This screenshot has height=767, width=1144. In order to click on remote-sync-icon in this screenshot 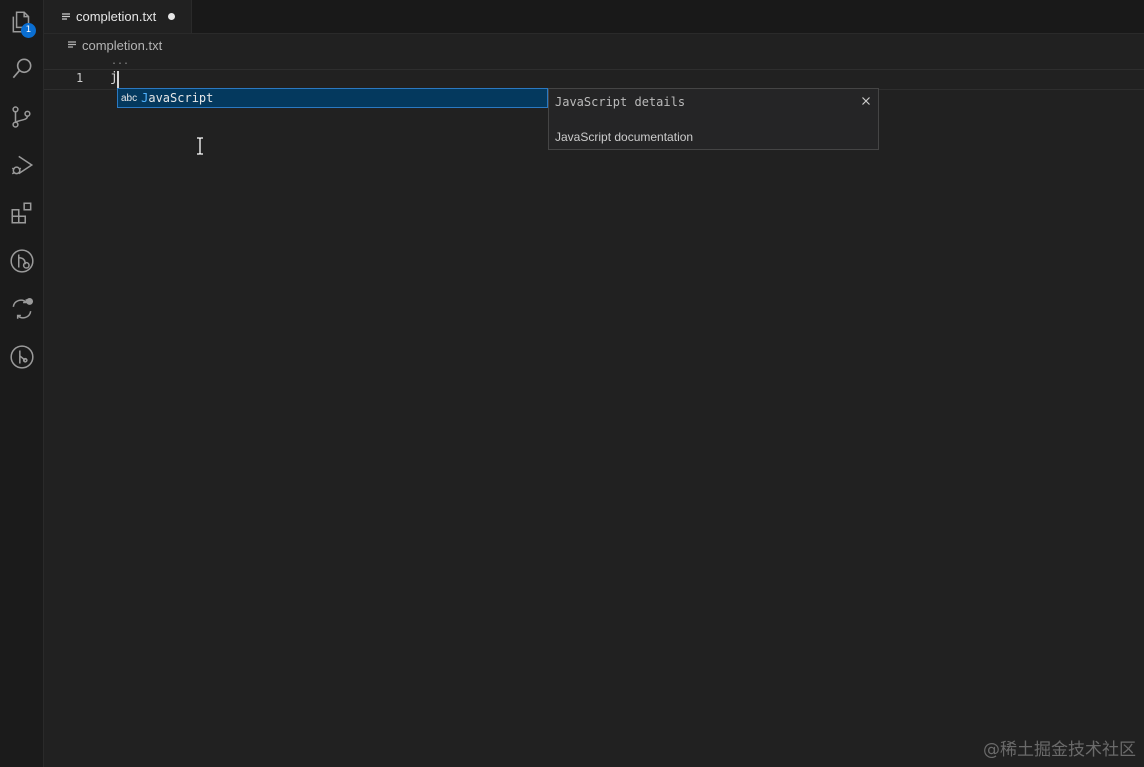, I will do `click(22, 308)`.